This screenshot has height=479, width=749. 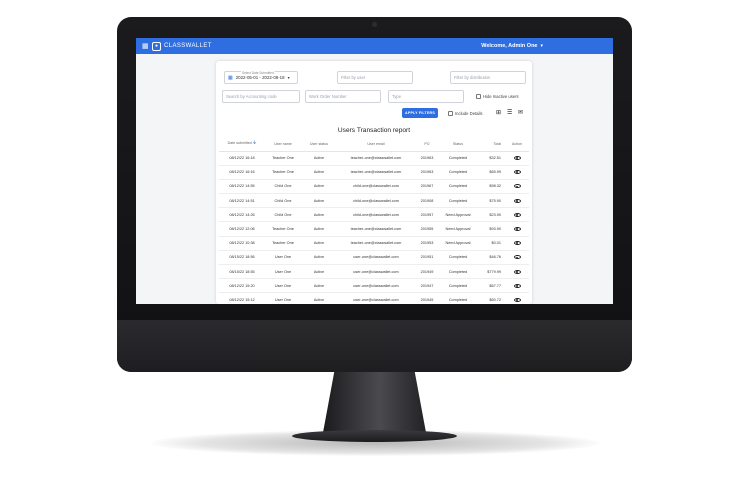 I want to click on column-header-status: Status, so click(x=458, y=144).